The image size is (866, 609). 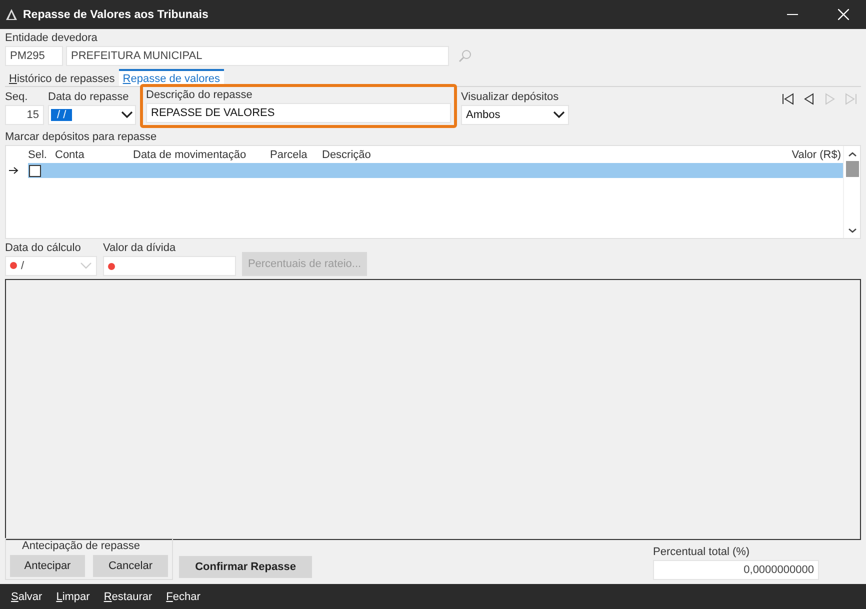 What do you see at coordinates (515, 115) in the screenshot?
I see `deposits-dropdown: Ambos` at bounding box center [515, 115].